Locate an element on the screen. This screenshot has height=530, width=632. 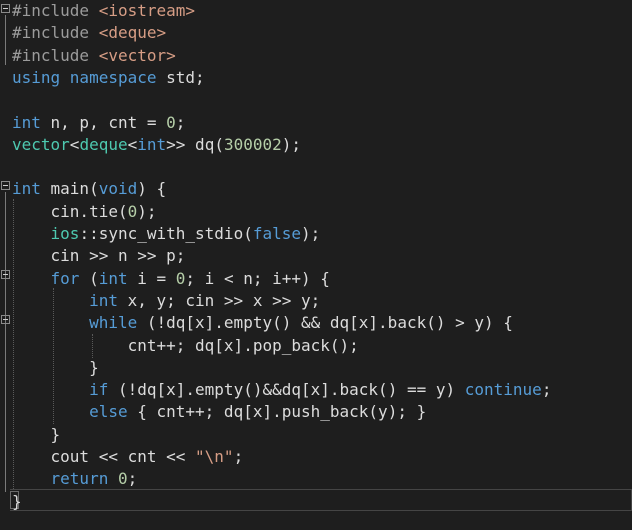
code-token: void is located at coordinates (118, 189).